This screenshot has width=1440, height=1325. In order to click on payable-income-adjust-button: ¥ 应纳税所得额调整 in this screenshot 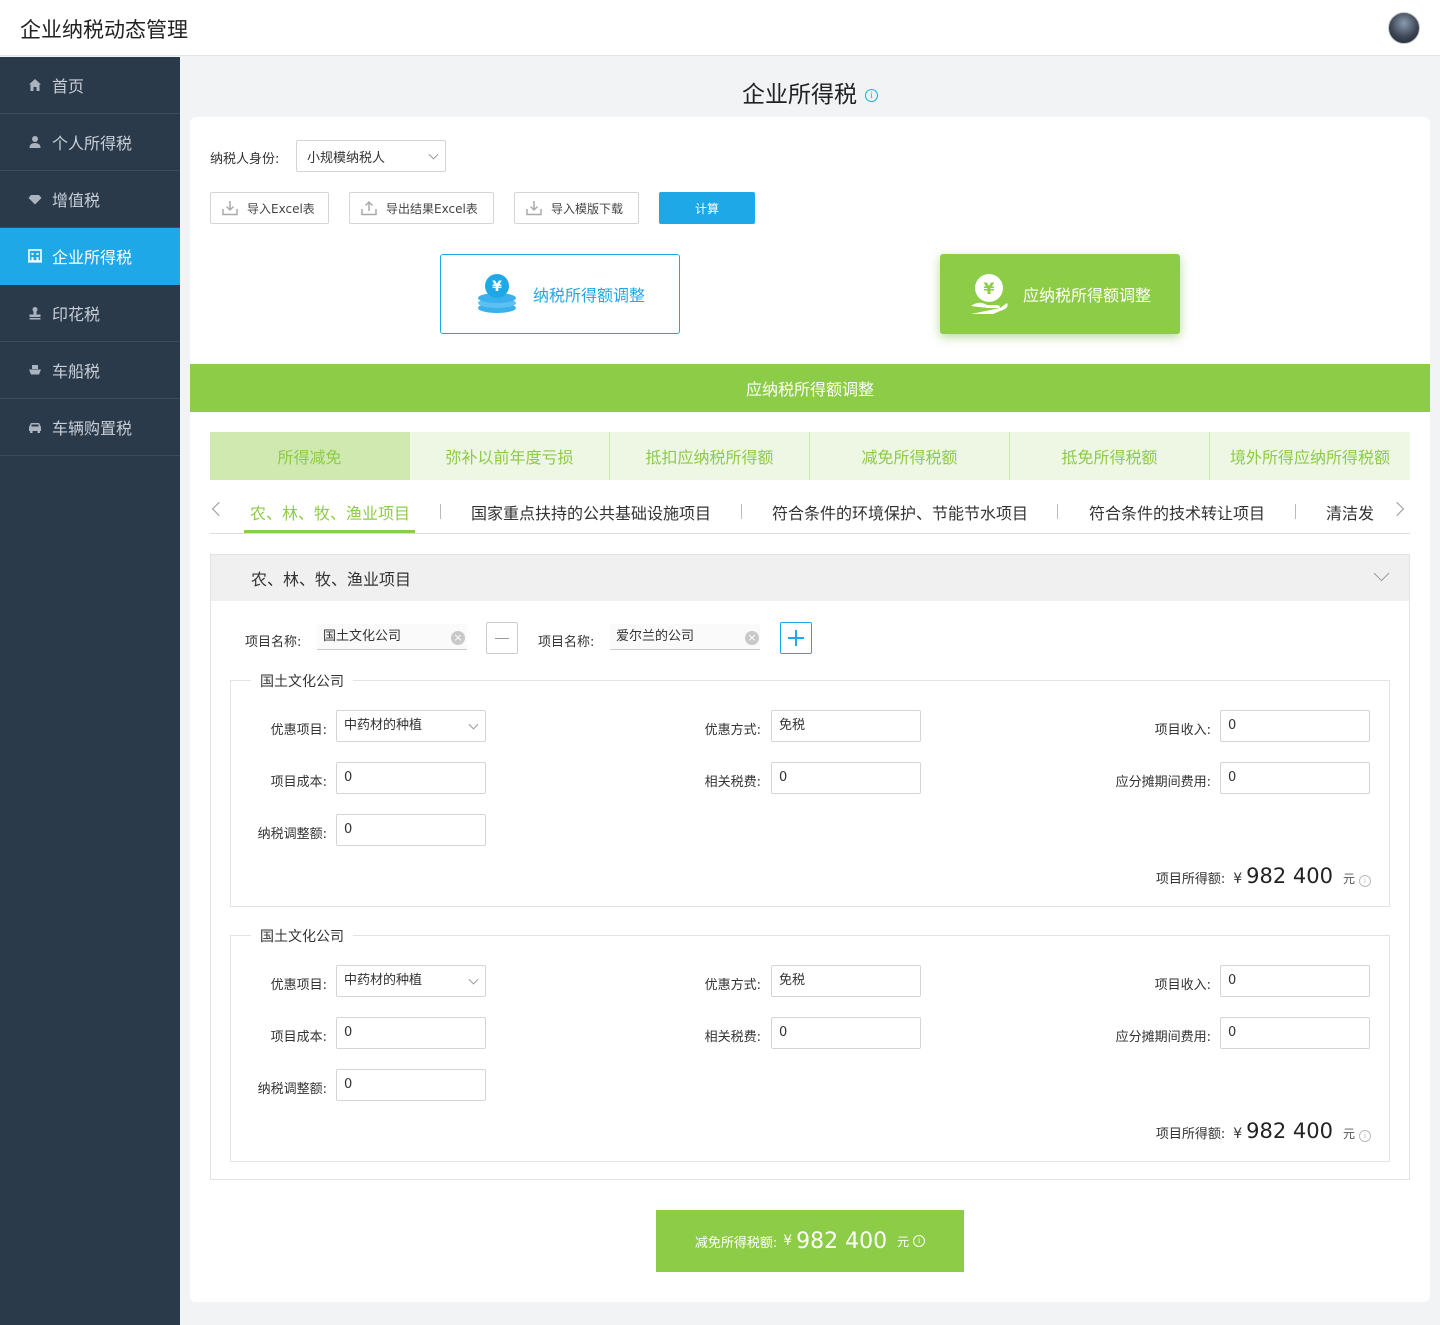, I will do `click(1060, 294)`.